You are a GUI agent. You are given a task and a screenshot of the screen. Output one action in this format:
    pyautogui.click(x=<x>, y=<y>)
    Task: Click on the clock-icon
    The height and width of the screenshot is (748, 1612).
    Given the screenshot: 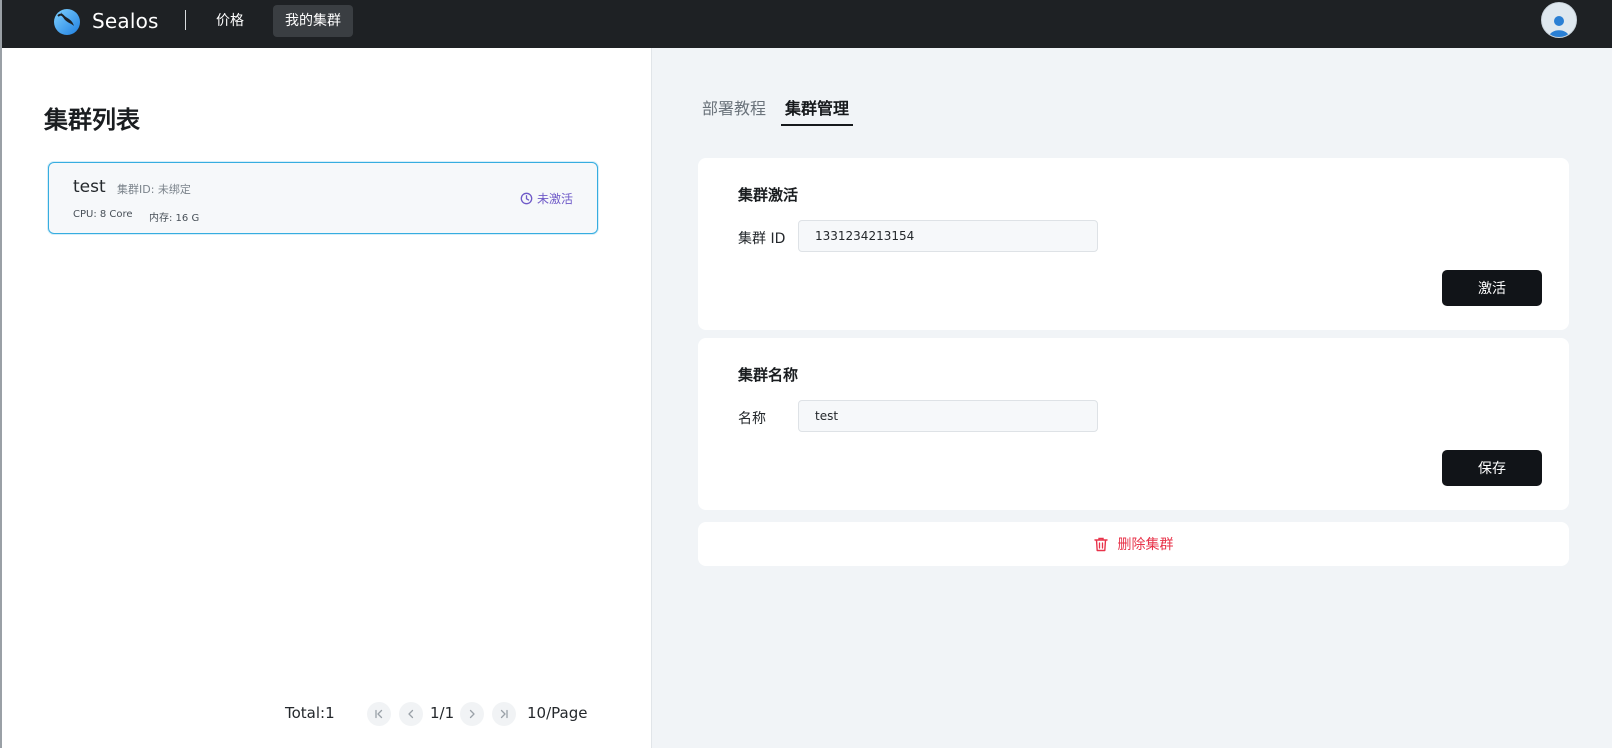 What is the action you would take?
    pyautogui.click(x=526, y=198)
    